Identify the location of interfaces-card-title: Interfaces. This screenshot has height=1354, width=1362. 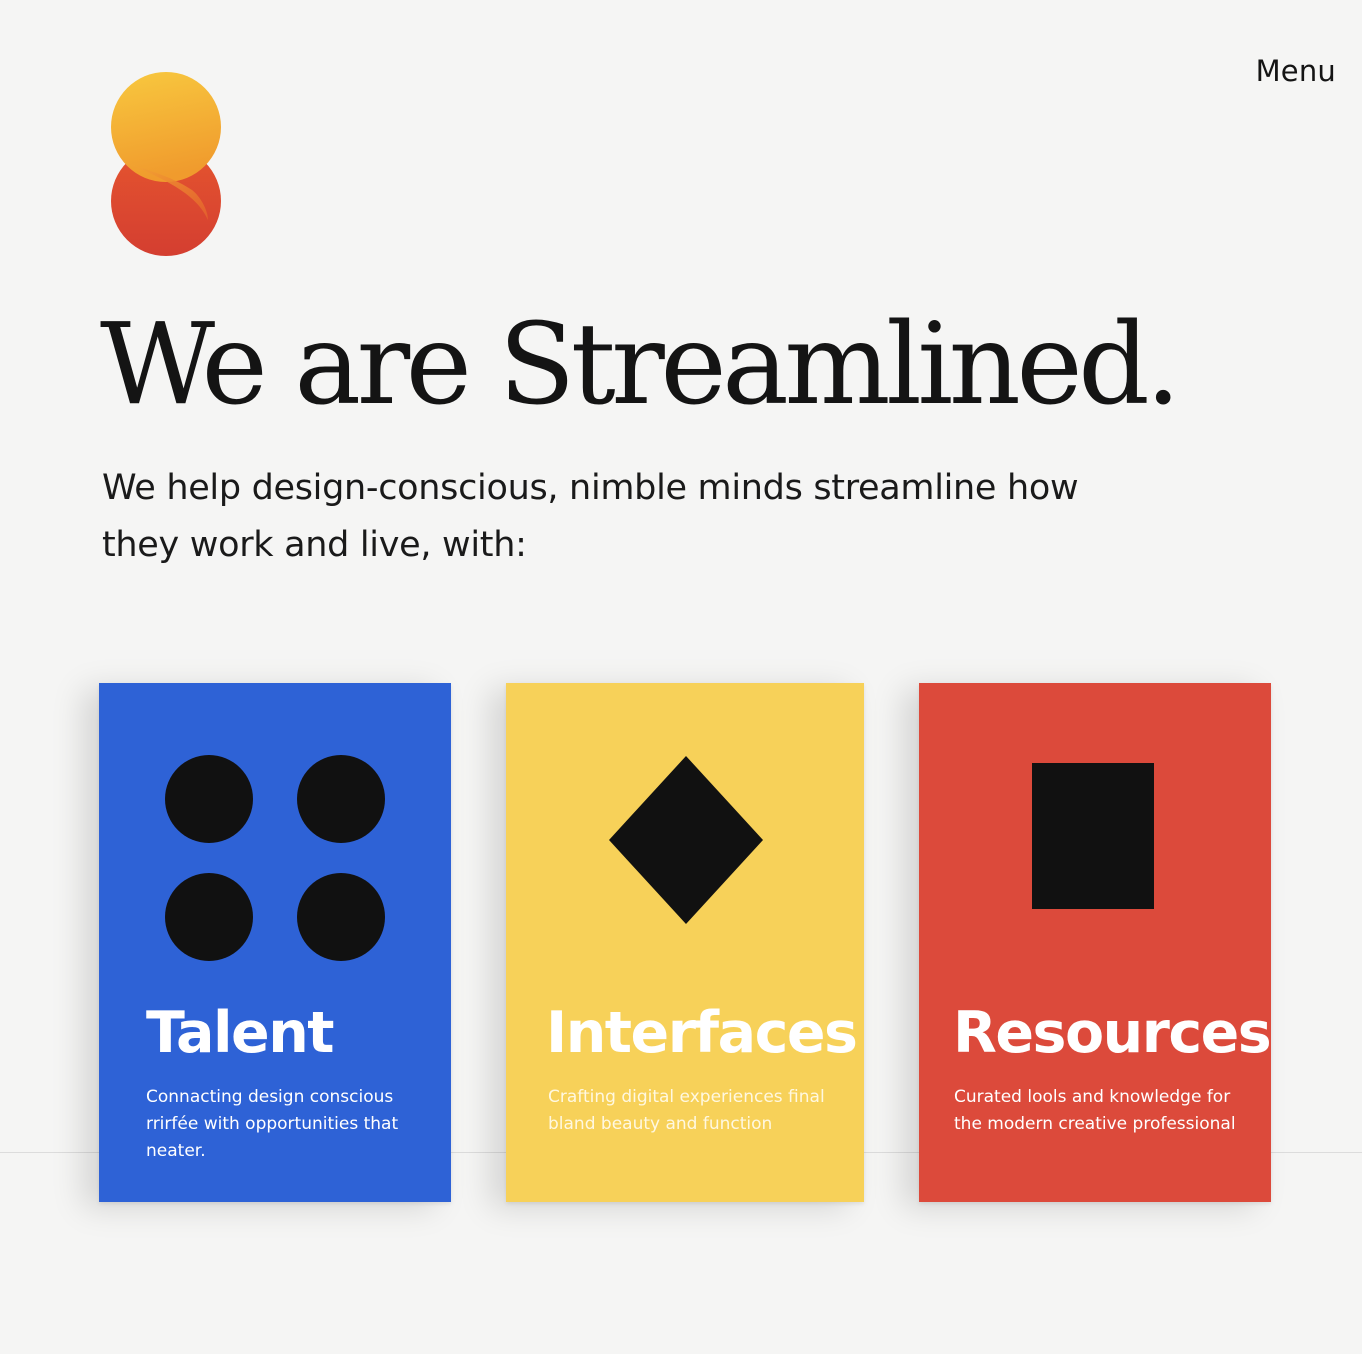
(702, 1033).